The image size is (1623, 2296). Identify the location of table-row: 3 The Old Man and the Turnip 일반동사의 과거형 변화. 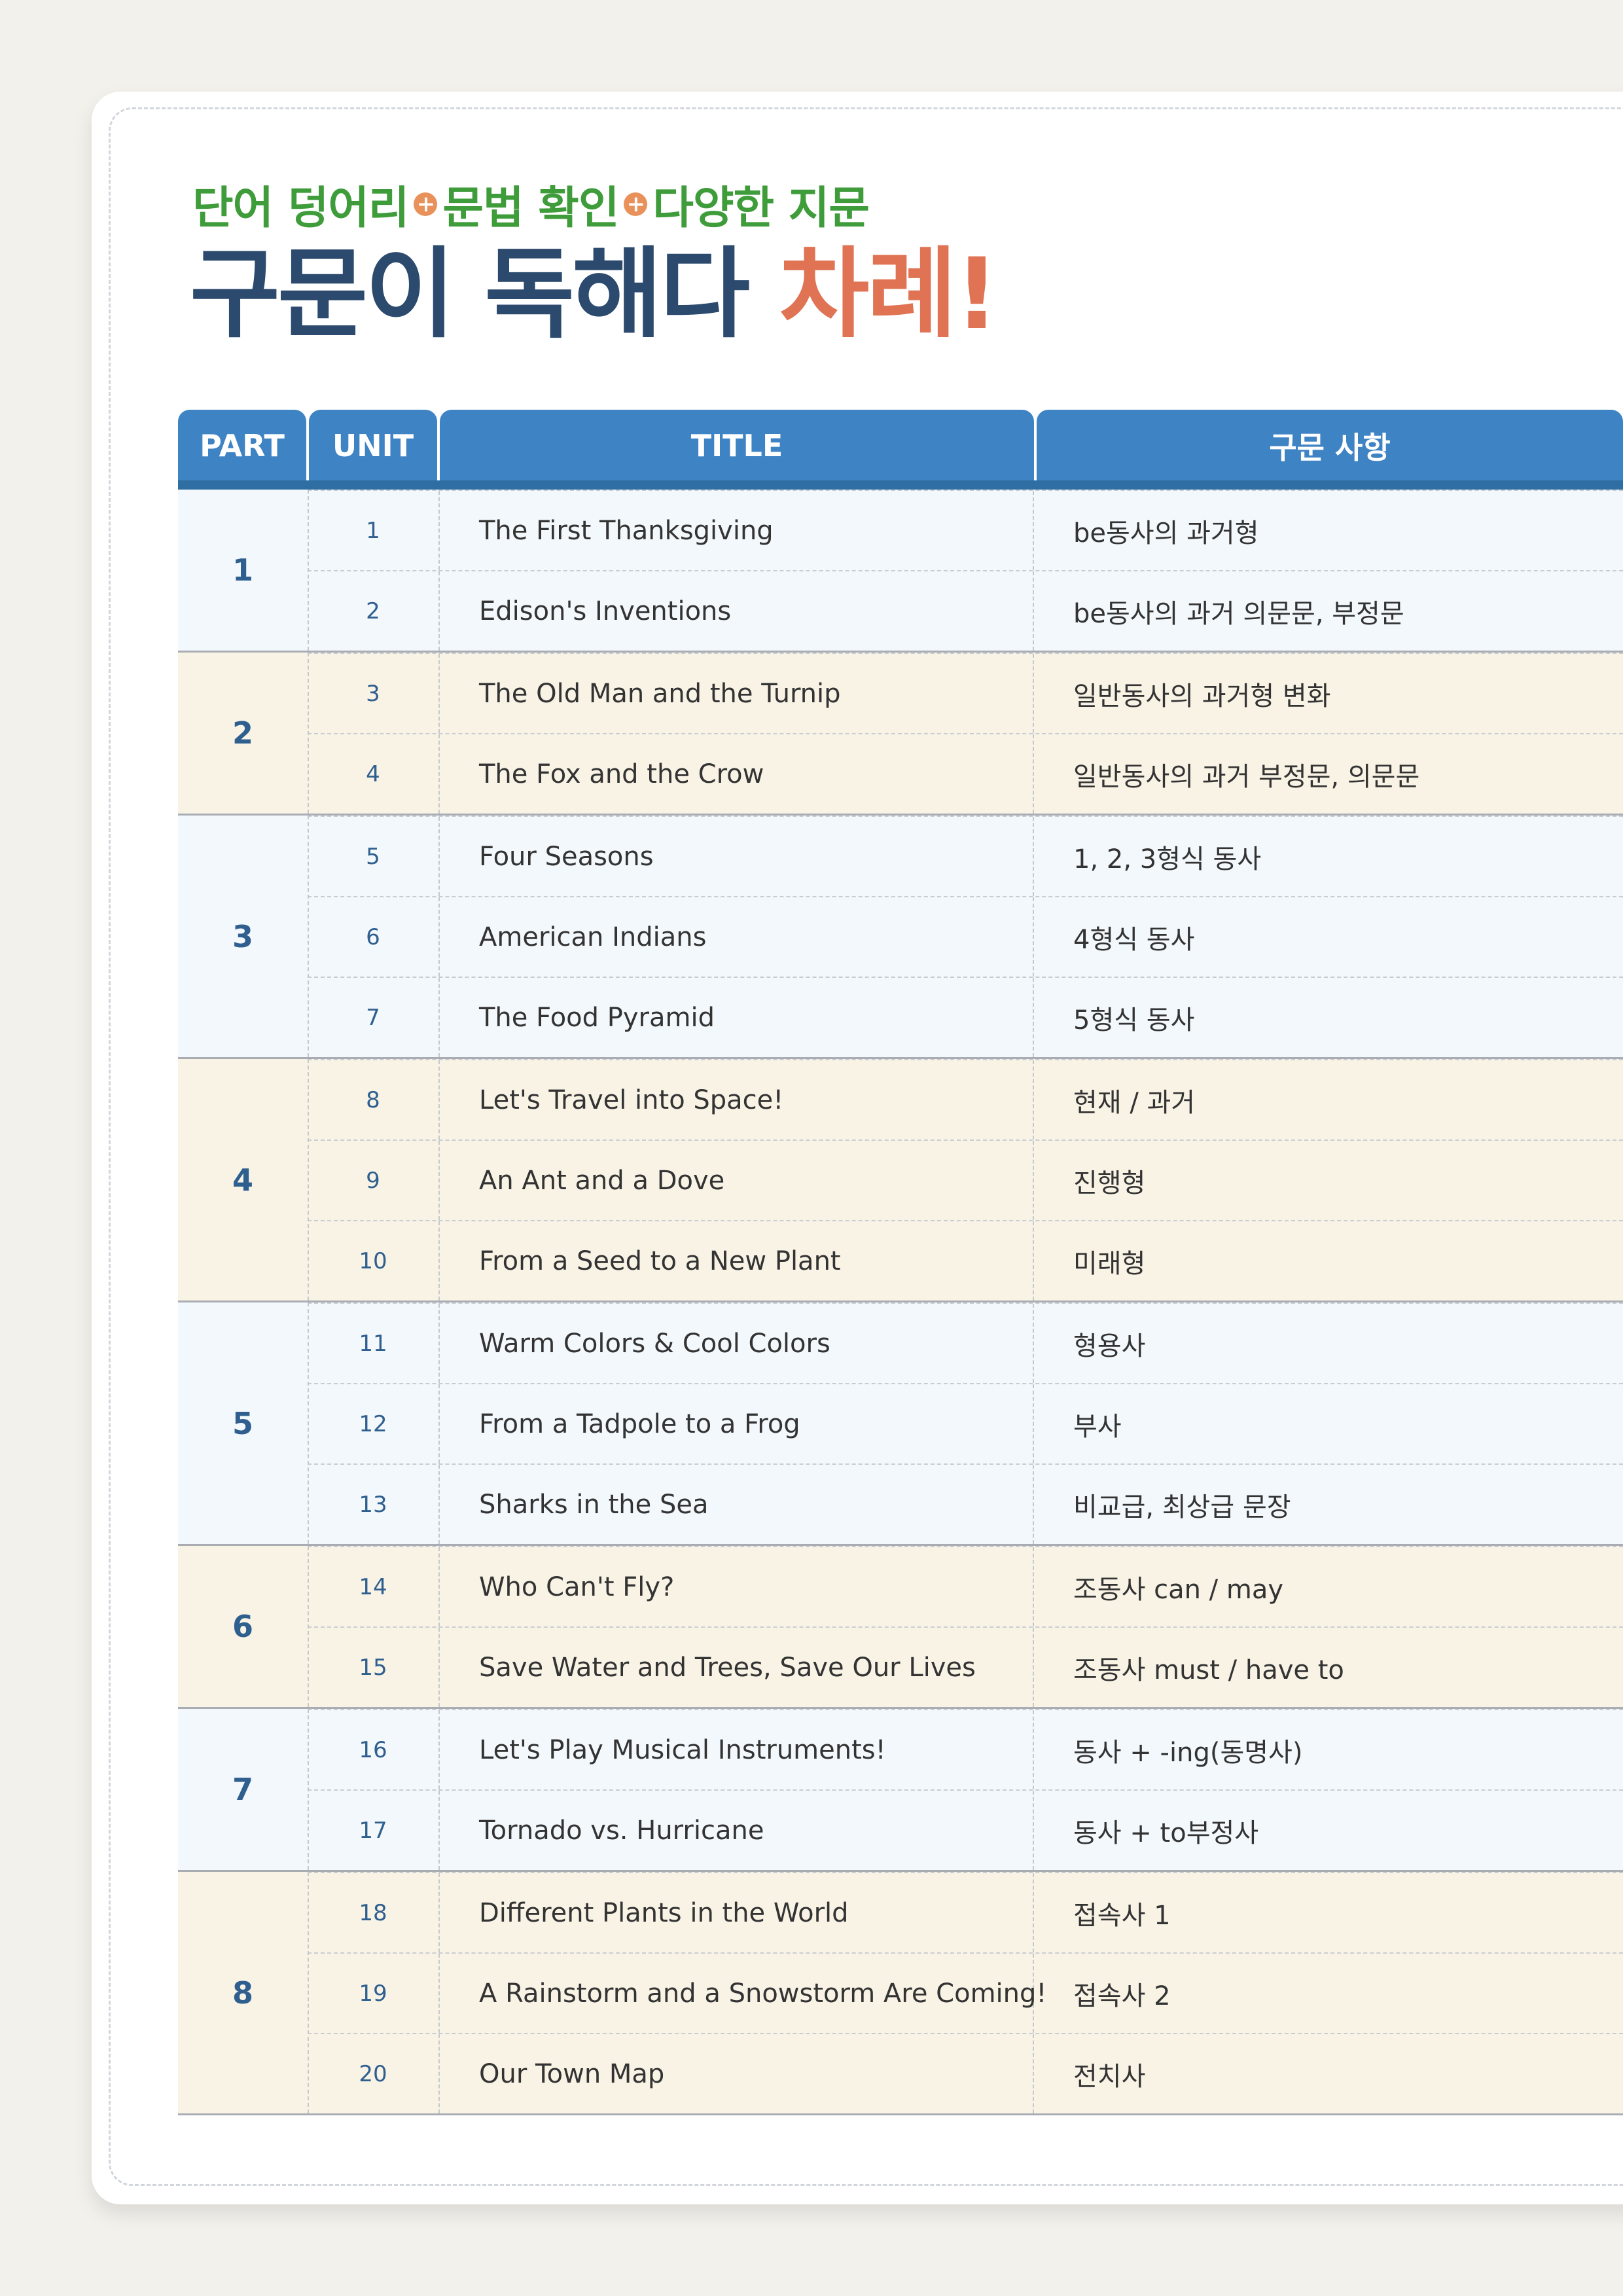
(966, 693).